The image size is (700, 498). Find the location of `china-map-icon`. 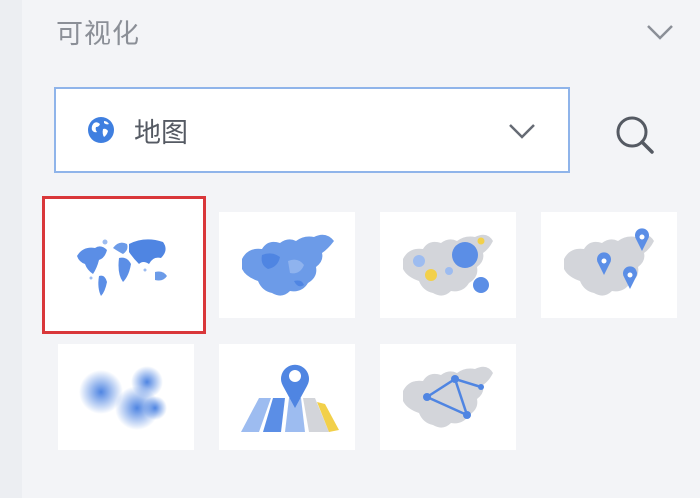

china-map-icon is located at coordinates (288, 265).